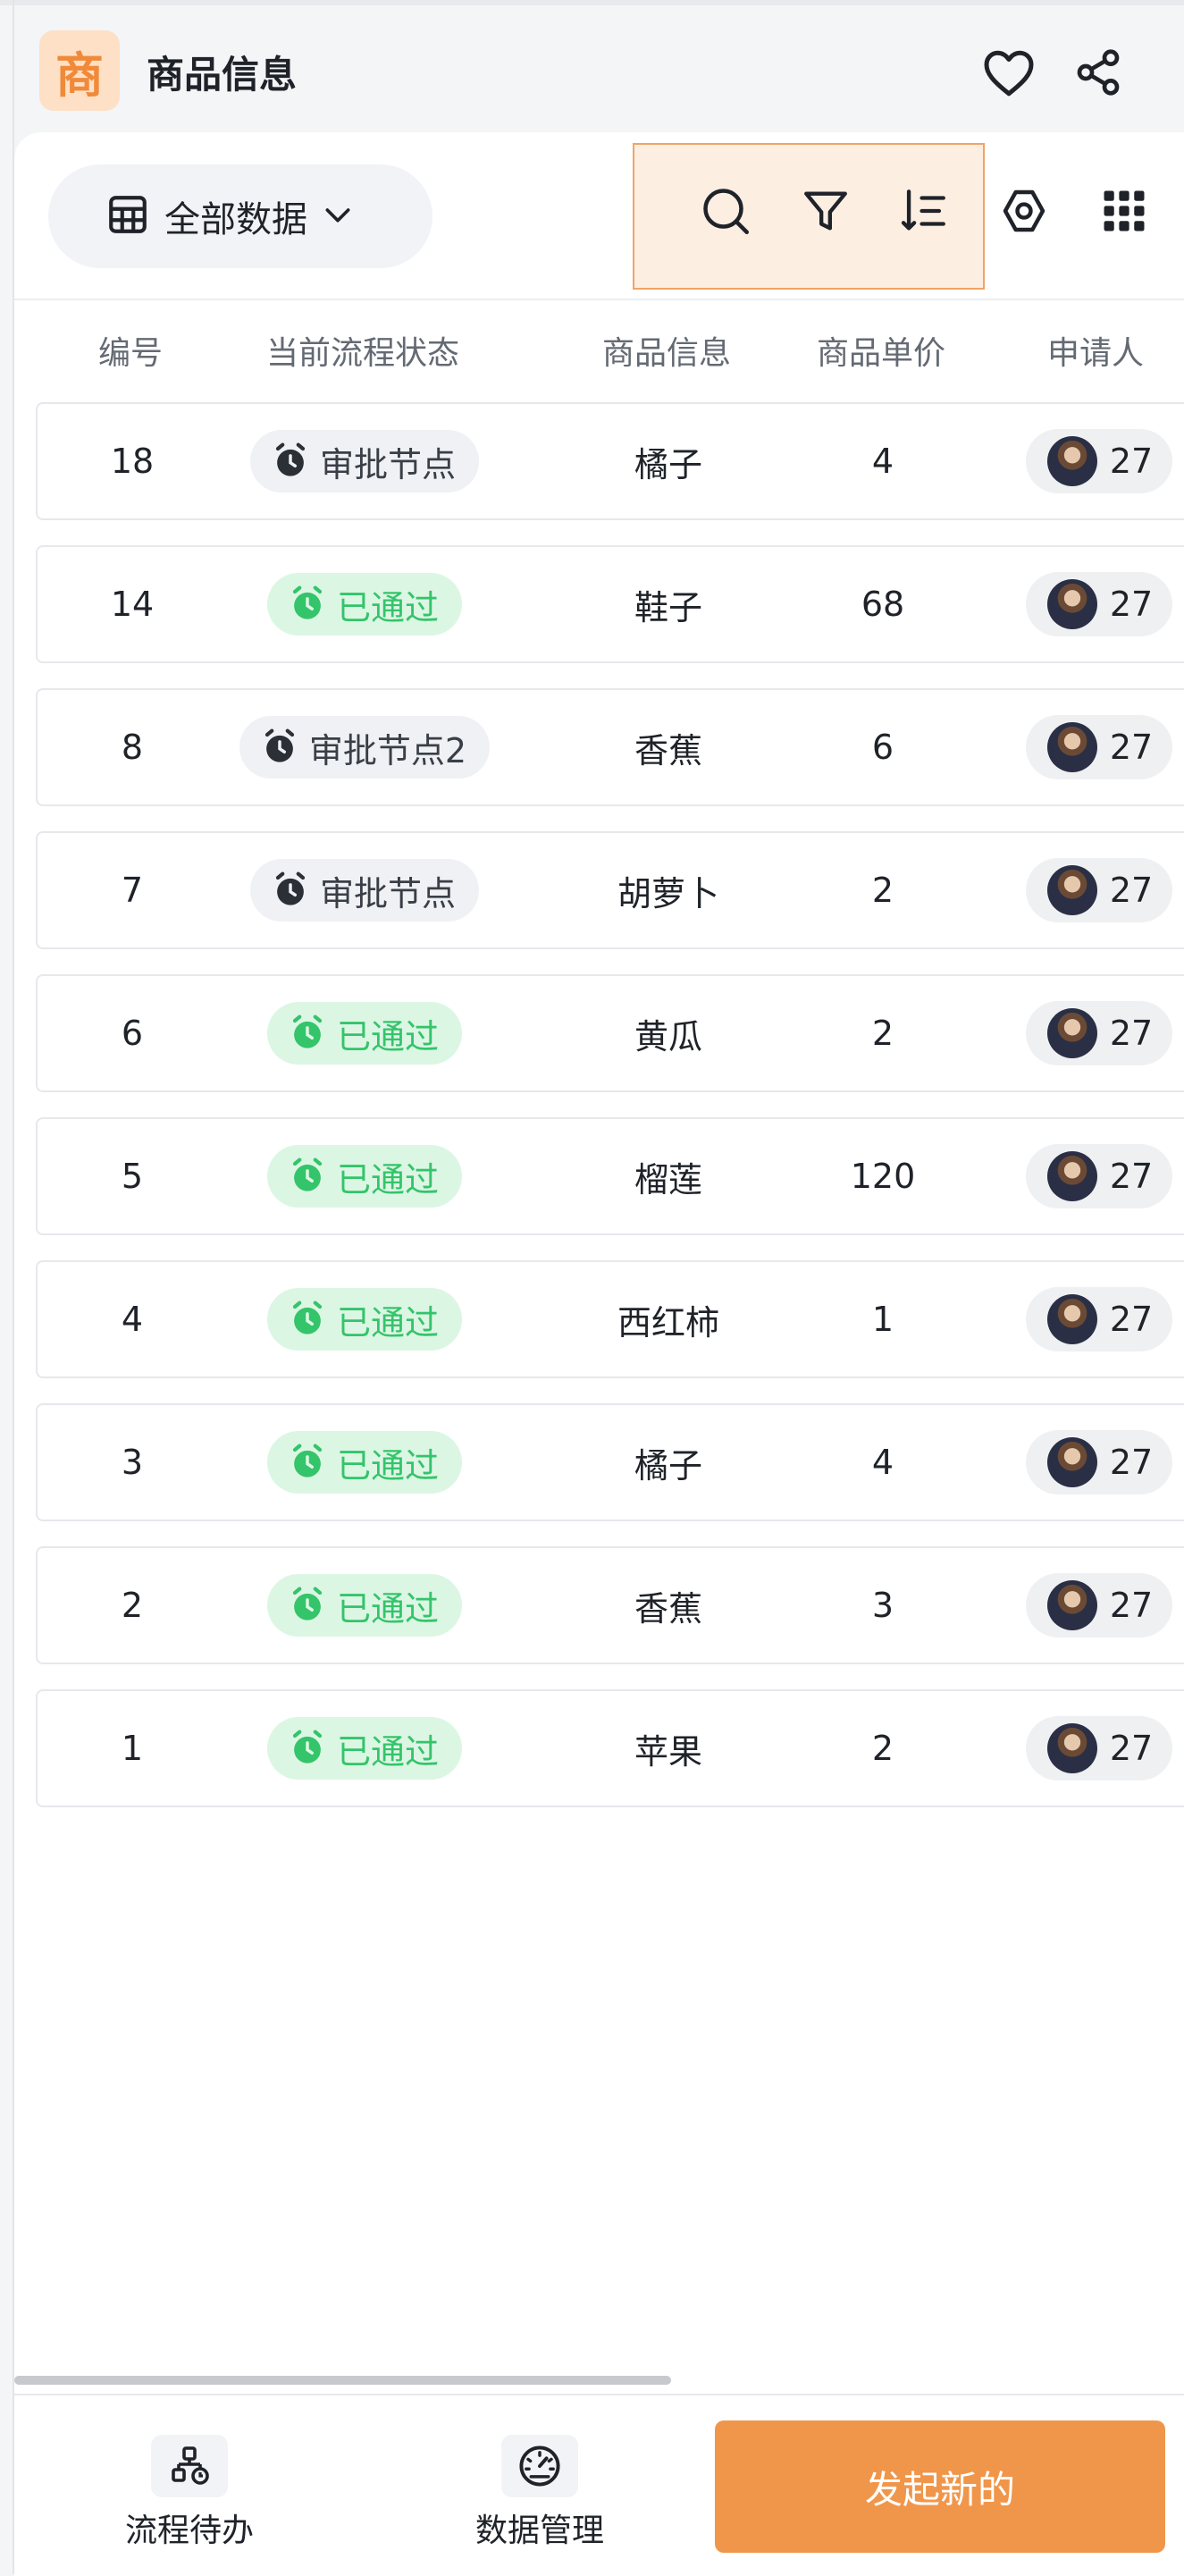 This screenshot has height=2576, width=1184. Describe the element at coordinates (668, 1180) in the screenshot. I see `cell-product: 榴莲` at that location.